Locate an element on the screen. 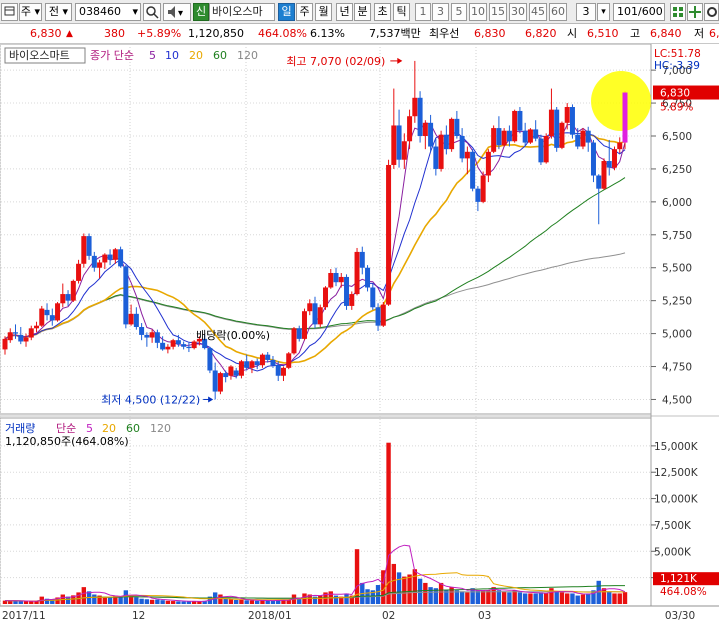  prev-select: 전 ▾ is located at coordinates (58, 12).